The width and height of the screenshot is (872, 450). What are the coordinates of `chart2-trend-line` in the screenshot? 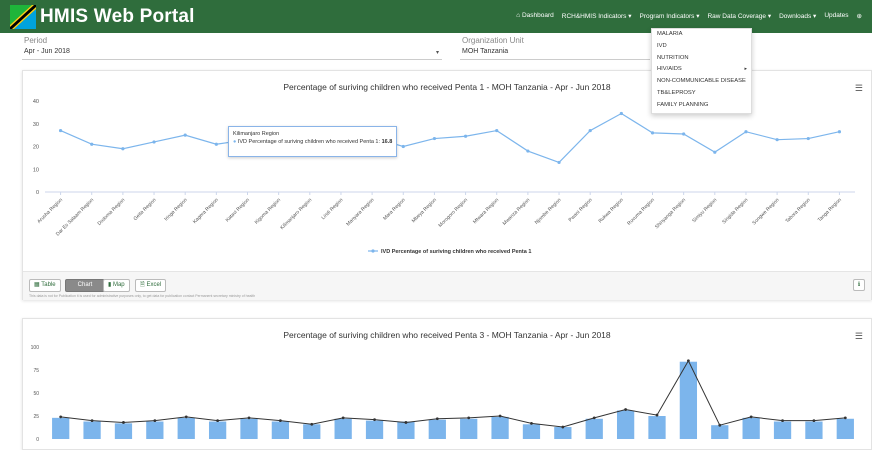 It's located at (453, 393).